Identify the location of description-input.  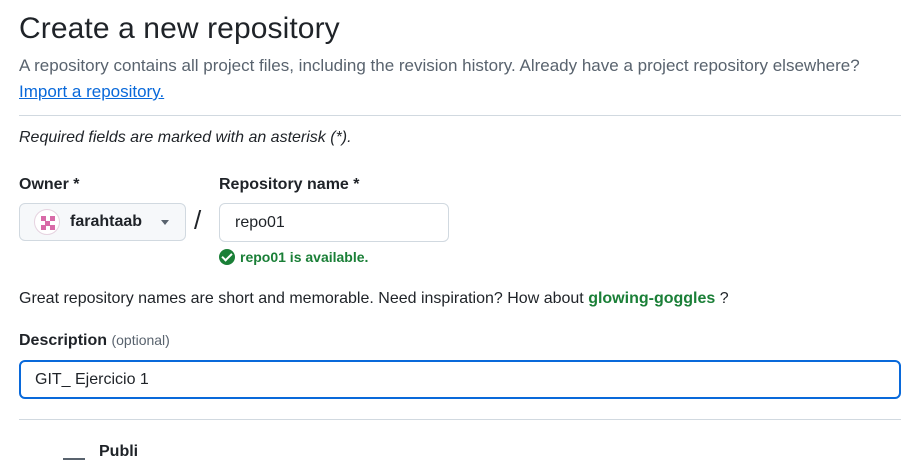
(460, 379).